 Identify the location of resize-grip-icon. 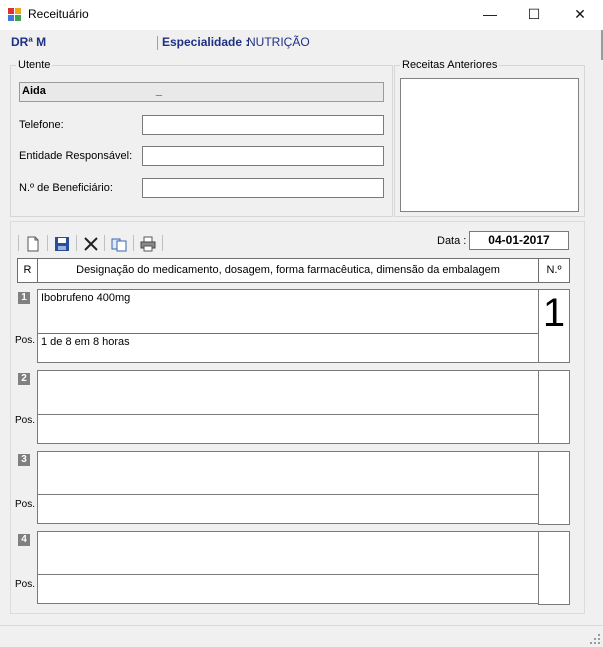
(595, 639).